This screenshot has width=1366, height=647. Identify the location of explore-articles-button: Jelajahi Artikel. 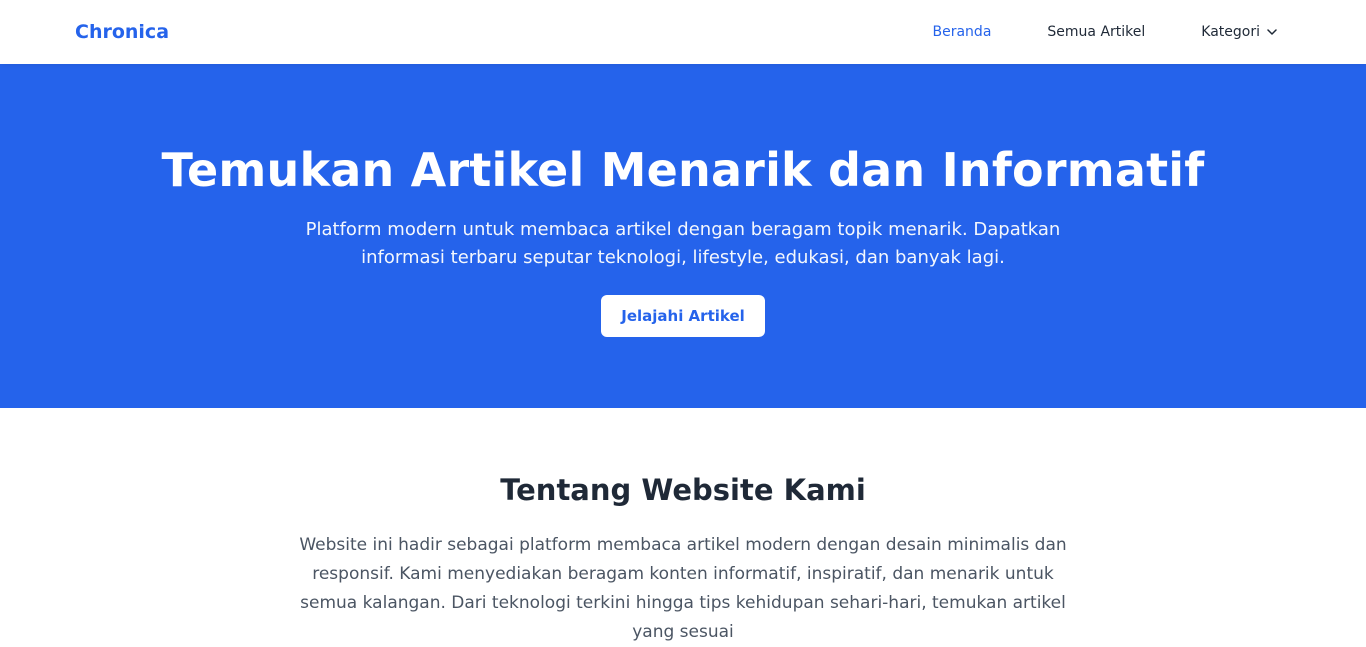
(683, 316).